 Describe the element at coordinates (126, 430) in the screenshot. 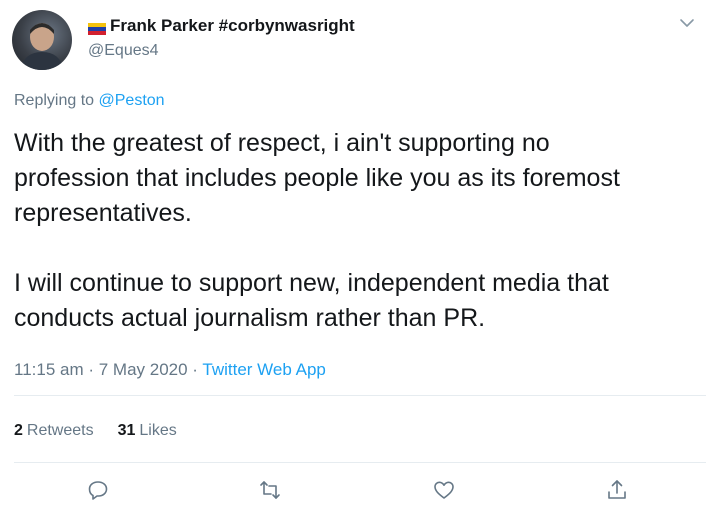

I see `likes-count: 31` at that location.